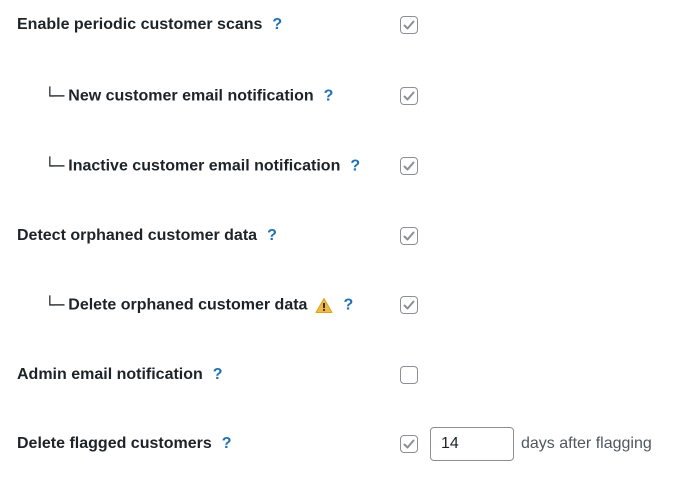 Image resolution: width=675 pixels, height=478 pixels. What do you see at coordinates (114, 443) in the screenshot?
I see `setting-label: Delete flagged customers` at bounding box center [114, 443].